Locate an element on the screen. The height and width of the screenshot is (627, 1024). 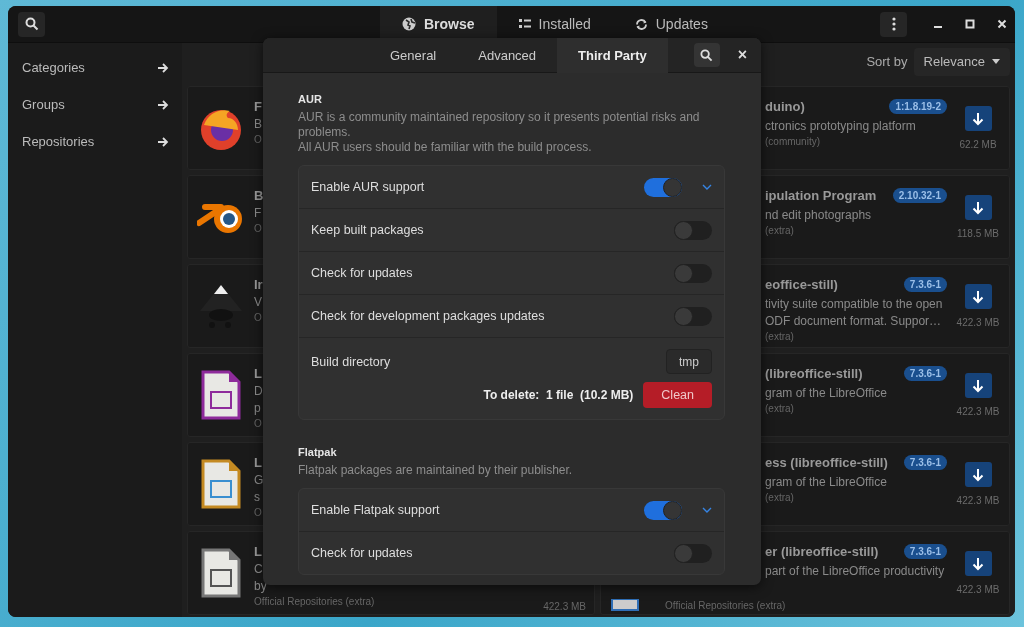
package-description: p is located at coordinates (257, 408).